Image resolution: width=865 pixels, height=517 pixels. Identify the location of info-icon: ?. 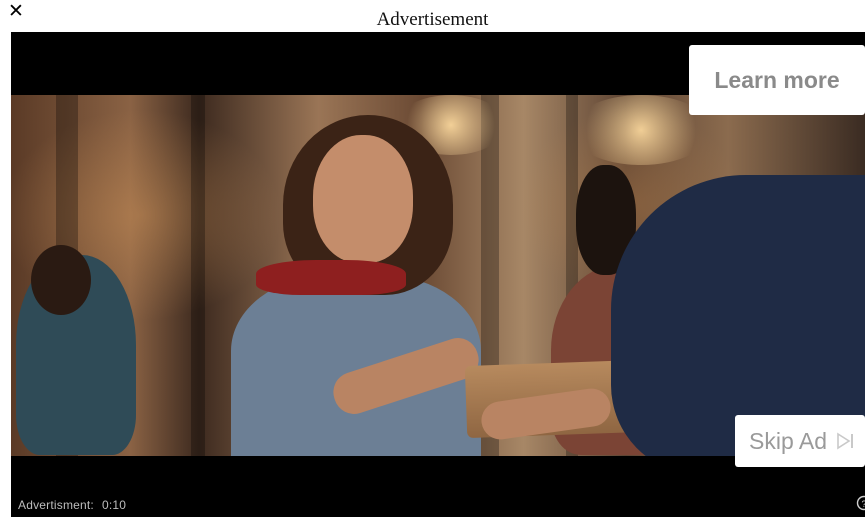
(860, 503).